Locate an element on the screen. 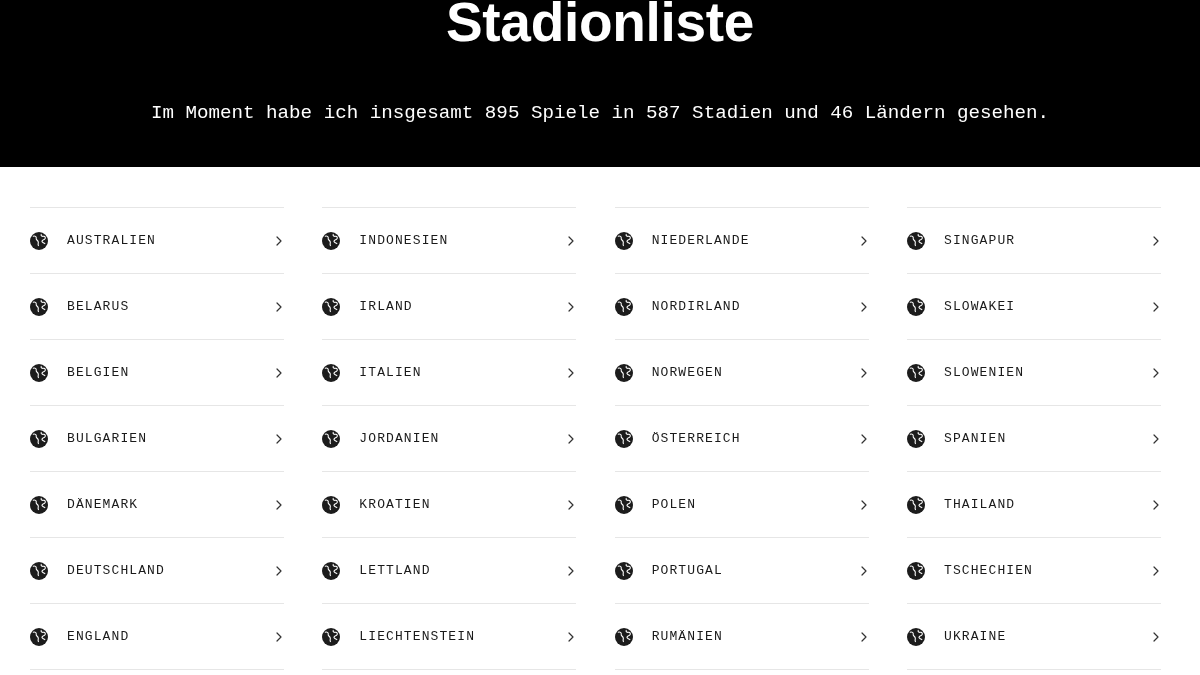  country-link: BELARUS is located at coordinates (157, 306).